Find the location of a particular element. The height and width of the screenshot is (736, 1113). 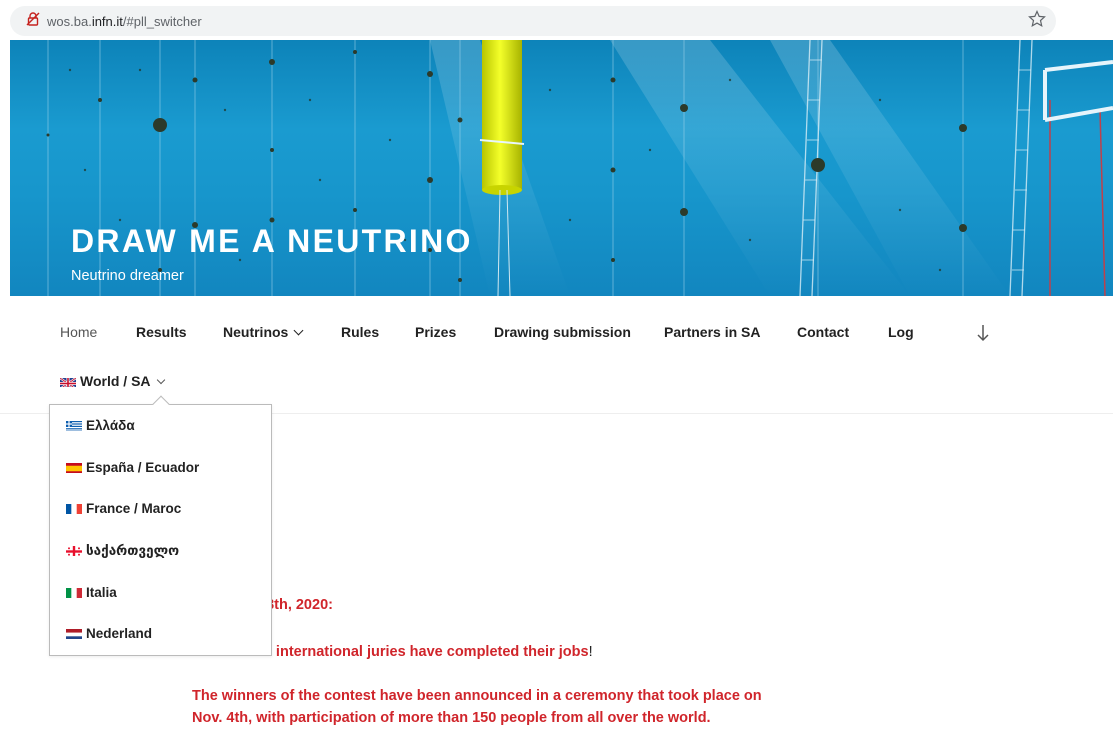

nav-item-contact: Contact is located at coordinates (823, 332).